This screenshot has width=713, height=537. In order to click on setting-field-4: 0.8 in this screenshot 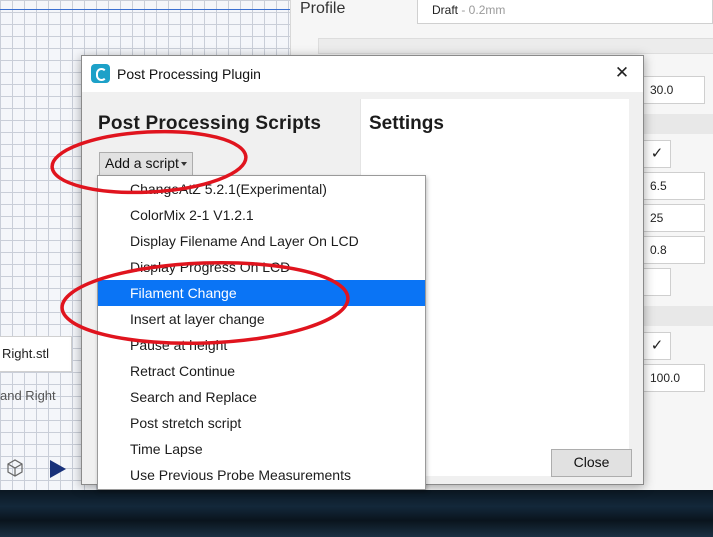, I will do `click(674, 250)`.